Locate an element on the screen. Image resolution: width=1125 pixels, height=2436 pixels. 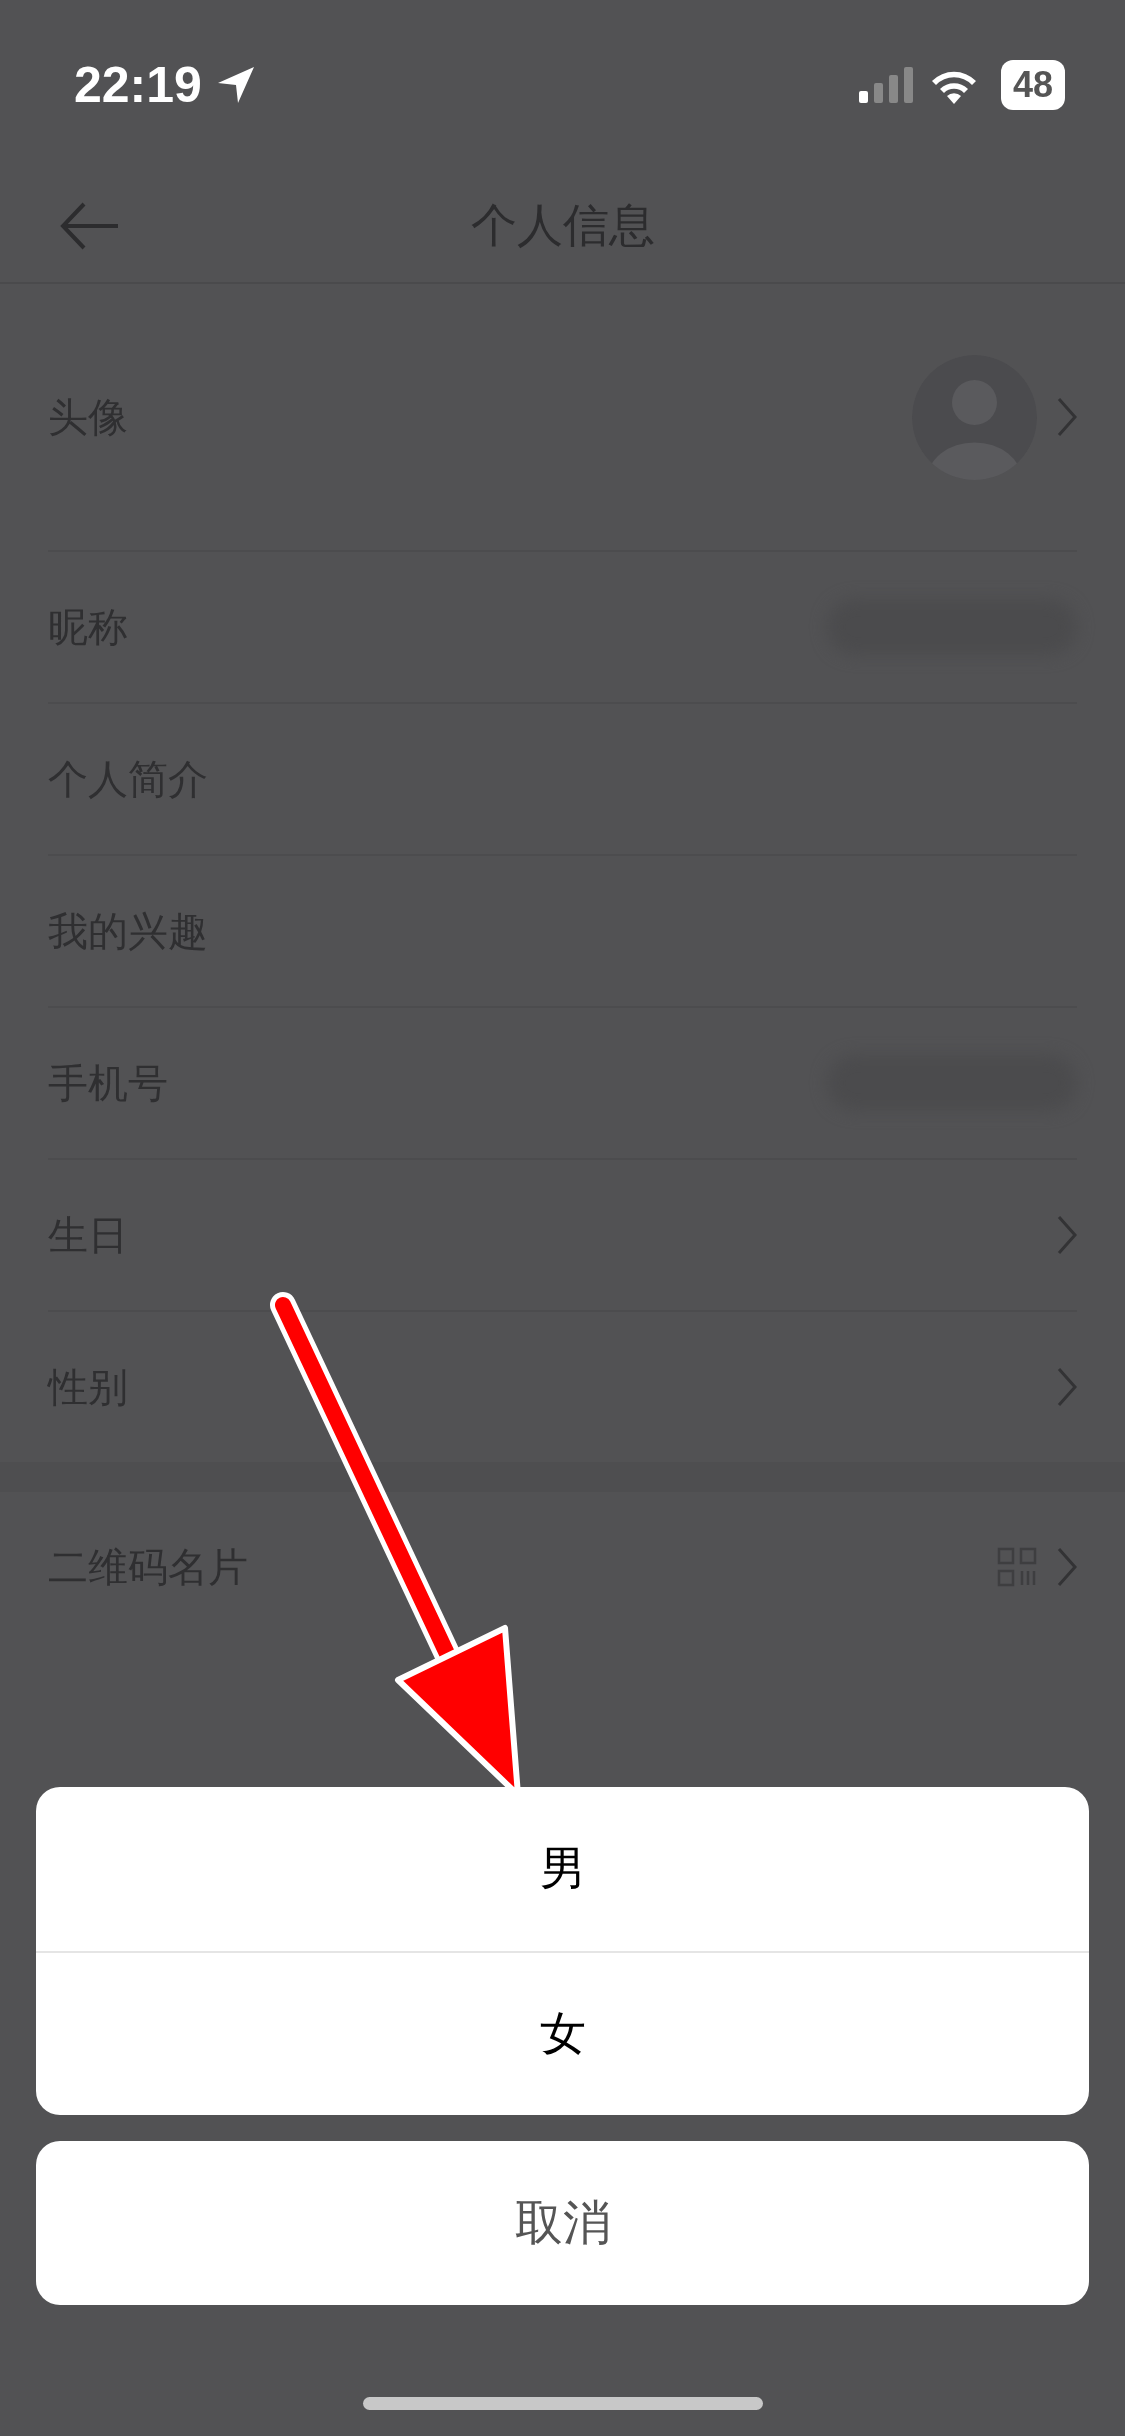
option-button: 女 is located at coordinates (562, 2033).